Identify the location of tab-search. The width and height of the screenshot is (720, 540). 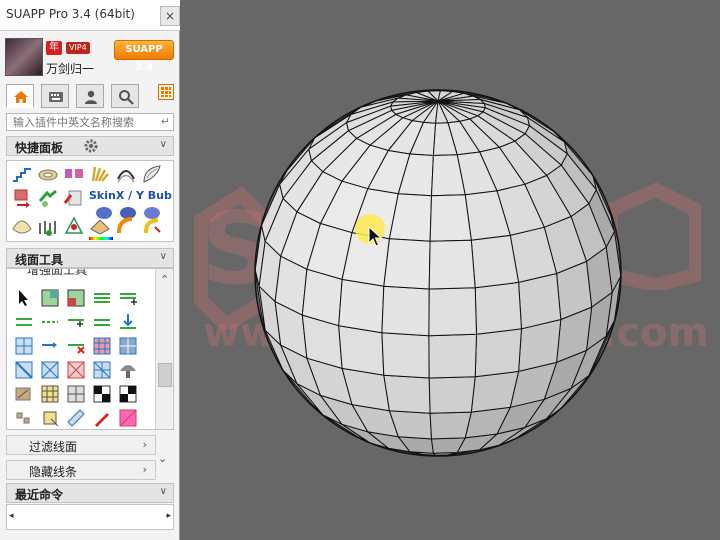
(125, 96).